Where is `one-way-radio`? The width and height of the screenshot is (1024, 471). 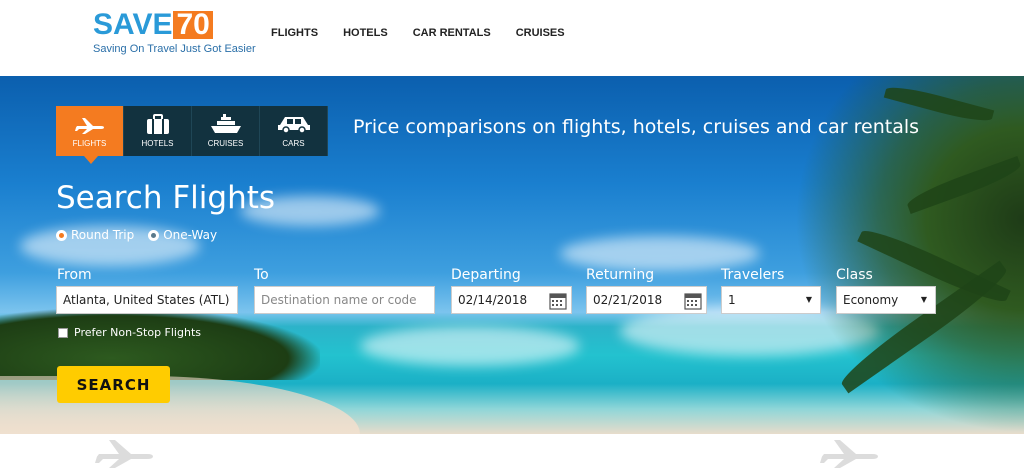
one-way-radio is located at coordinates (154, 235).